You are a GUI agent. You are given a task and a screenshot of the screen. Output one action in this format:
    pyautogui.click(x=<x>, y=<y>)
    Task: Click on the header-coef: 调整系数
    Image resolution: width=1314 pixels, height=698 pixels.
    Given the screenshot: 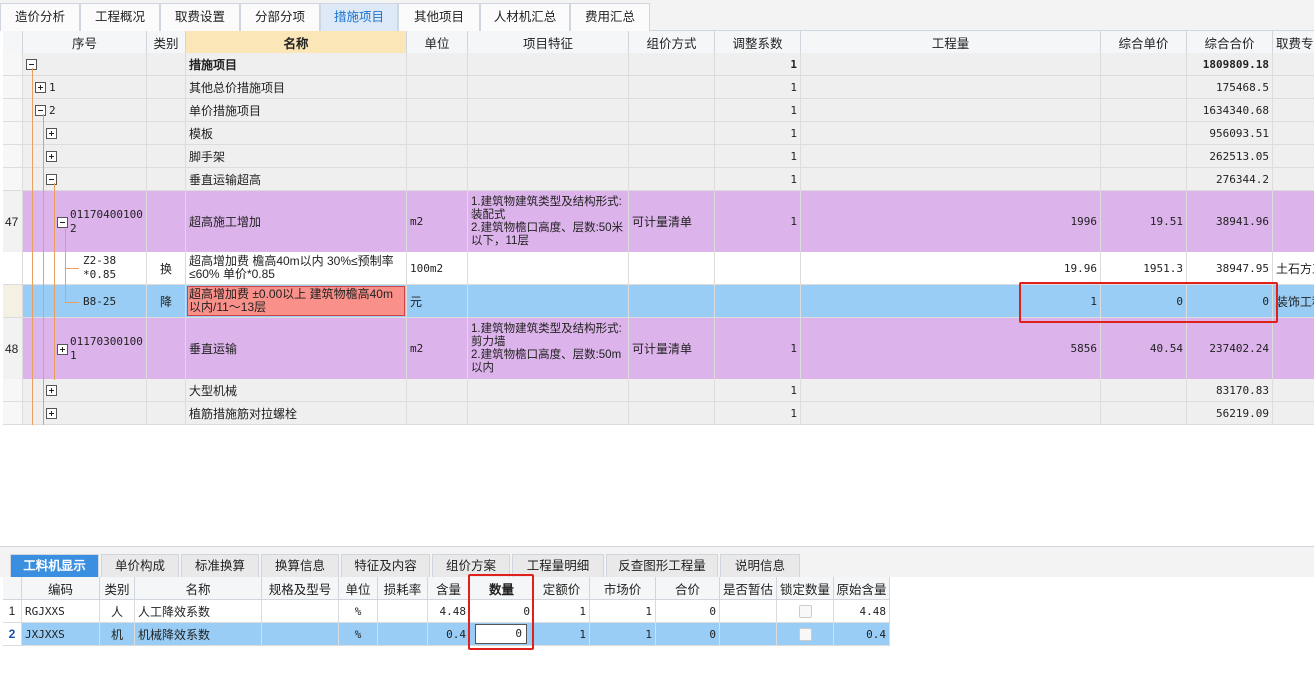 What is the action you would take?
    pyautogui.click(x=758, y=42)
    